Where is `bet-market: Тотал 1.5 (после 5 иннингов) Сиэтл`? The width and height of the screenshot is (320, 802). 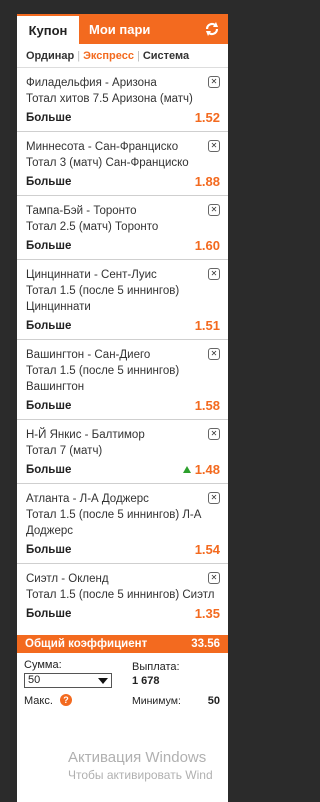
bet-market: Тотал 1.5 (после 5 иннингов) Сиэтл is located at coordinates (120, 595).